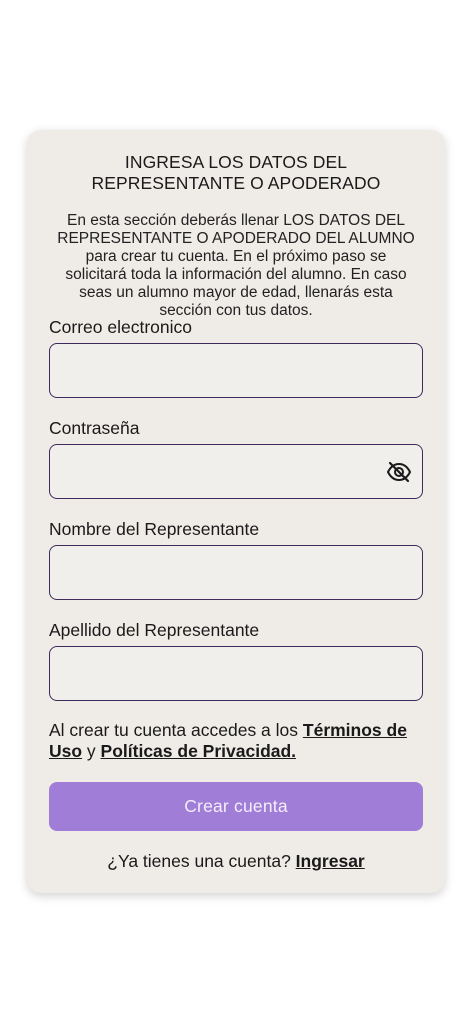  What do you see at coordinates (176, 730) in the screenshot?
I see `terms-prefix: Al crear tu cuenta accedes a los` at bounding box center [176, 730].